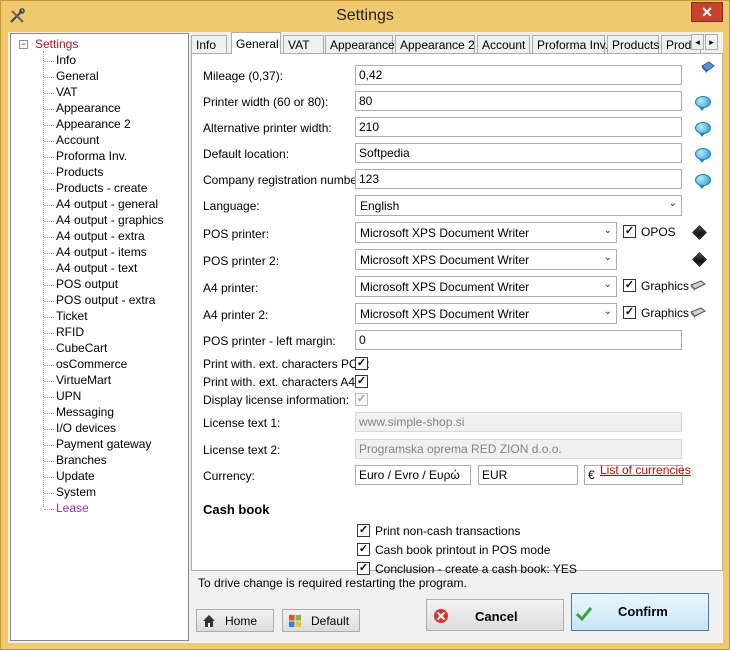 This screenshot has width=730, height=650. I want to click on tree-item-label: A4 output - graphics, so click(110, 220).